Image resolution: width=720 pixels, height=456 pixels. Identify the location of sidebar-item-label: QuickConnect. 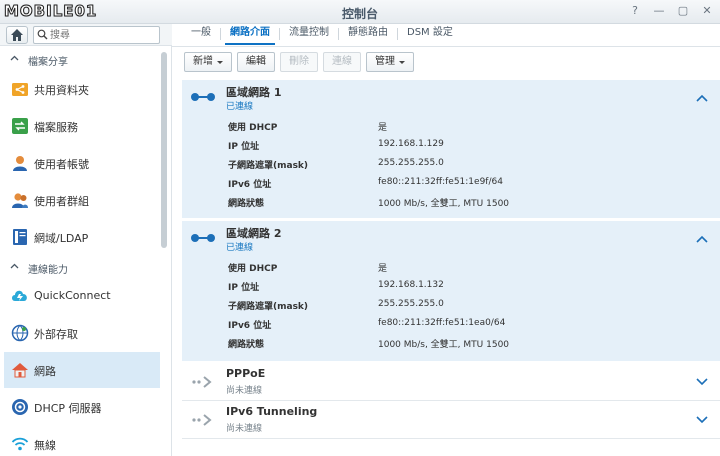
(72, 295).